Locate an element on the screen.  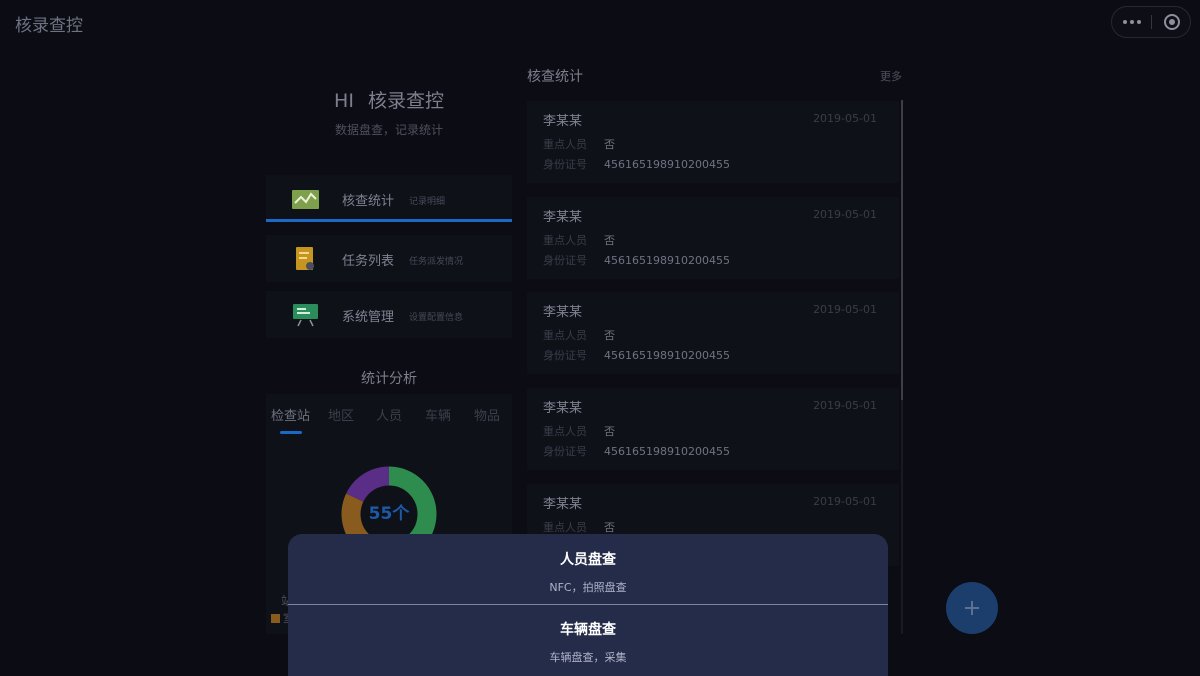
task-icon is located at coordinates (305, 258).